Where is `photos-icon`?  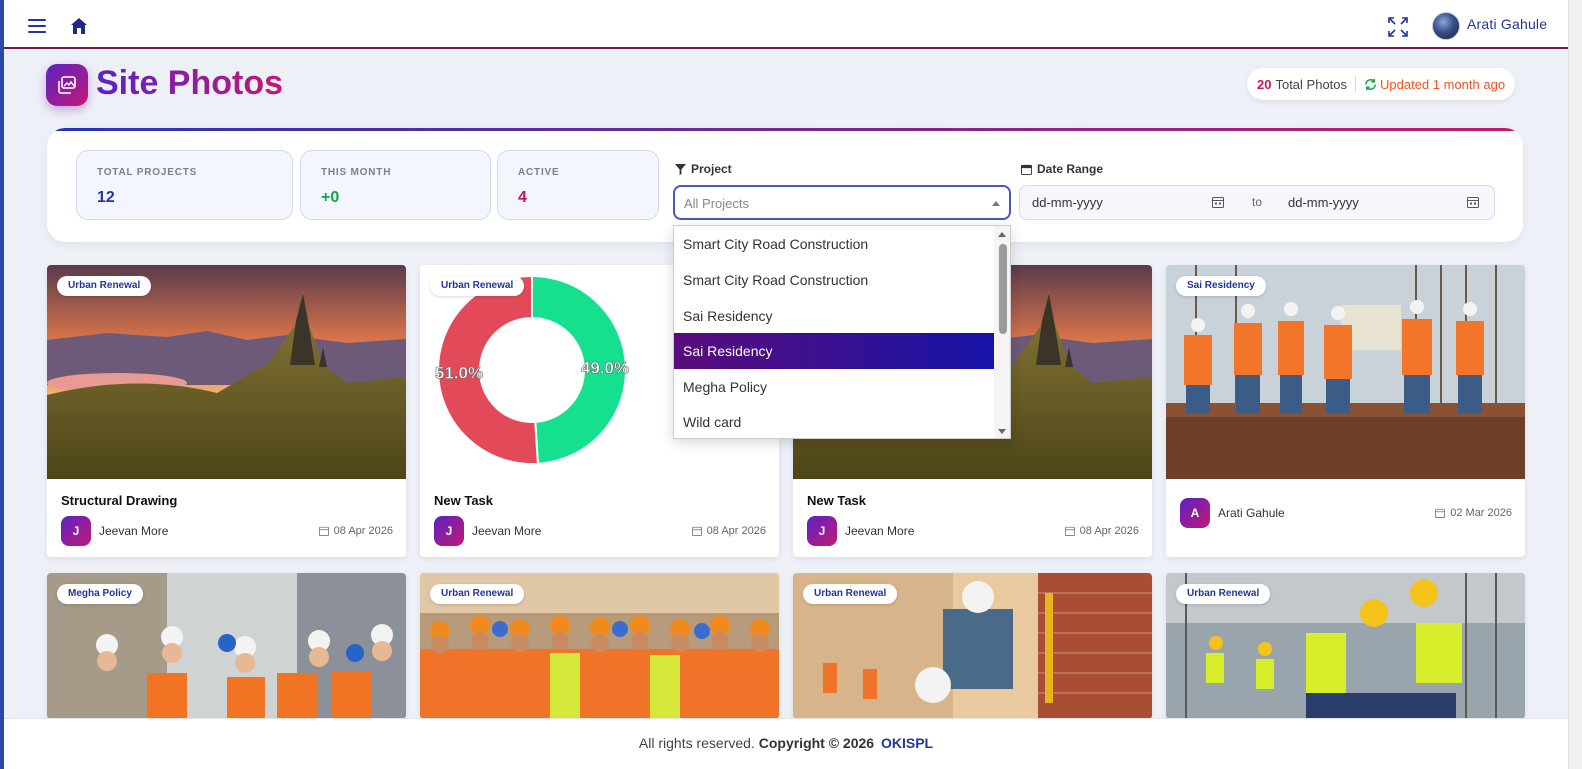
photos-icon is located at coordinates (67, 85).